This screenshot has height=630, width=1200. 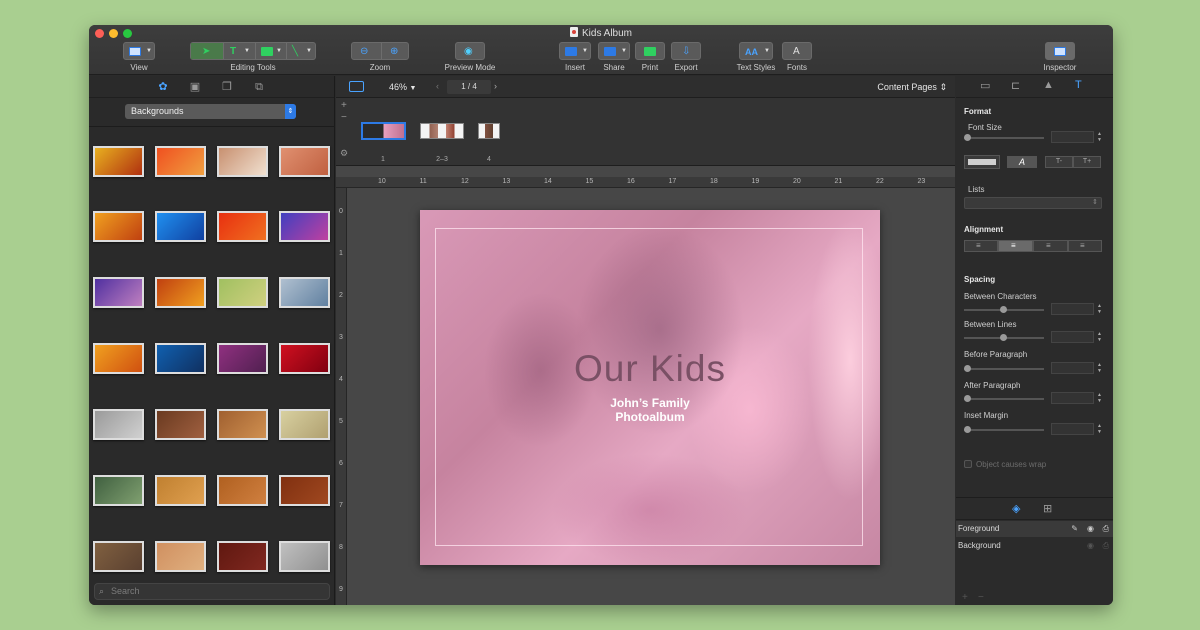 What do you see at coordinates (344, 153) in the screenshot?
I see `gear-icon: ⚙` at bounding box center [344, 153].